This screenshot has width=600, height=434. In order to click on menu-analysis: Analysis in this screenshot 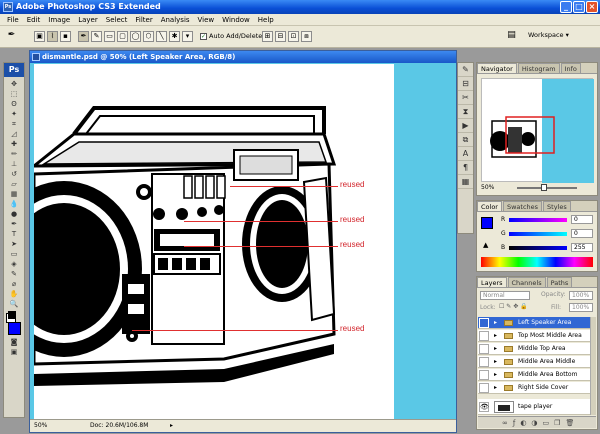, I will do `click(175, 20)`.